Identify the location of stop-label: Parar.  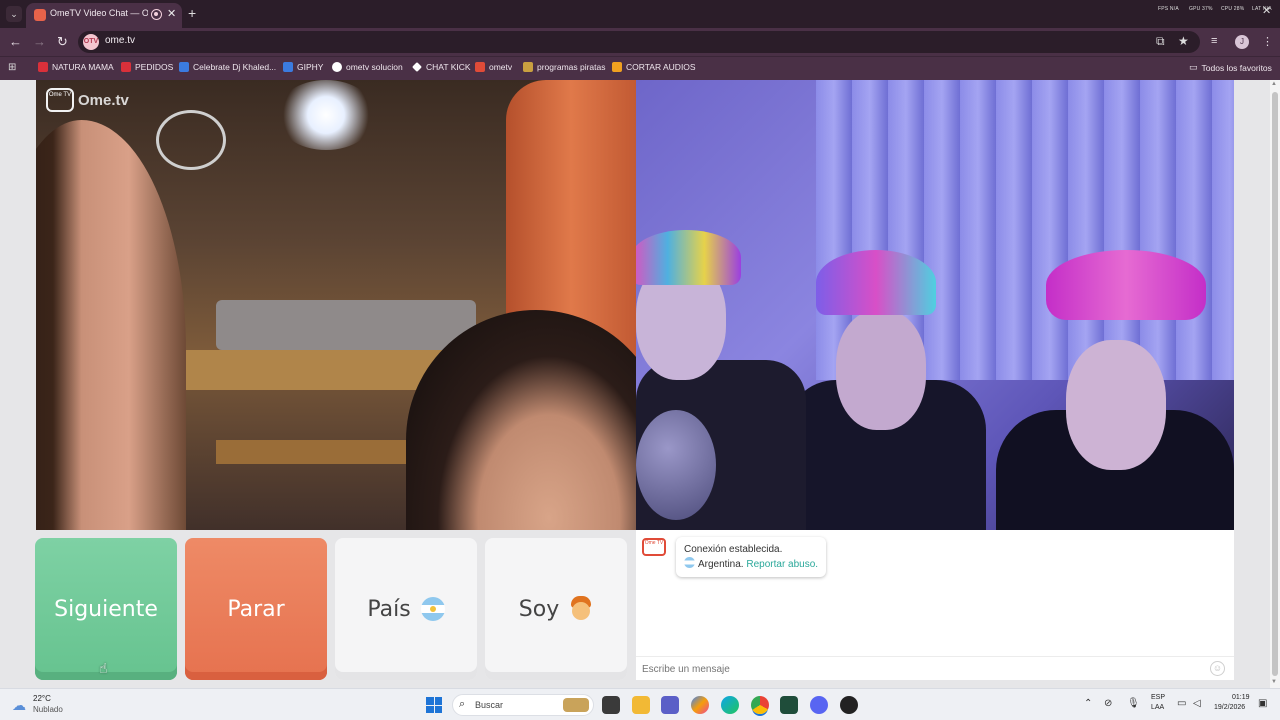
(256, 609).